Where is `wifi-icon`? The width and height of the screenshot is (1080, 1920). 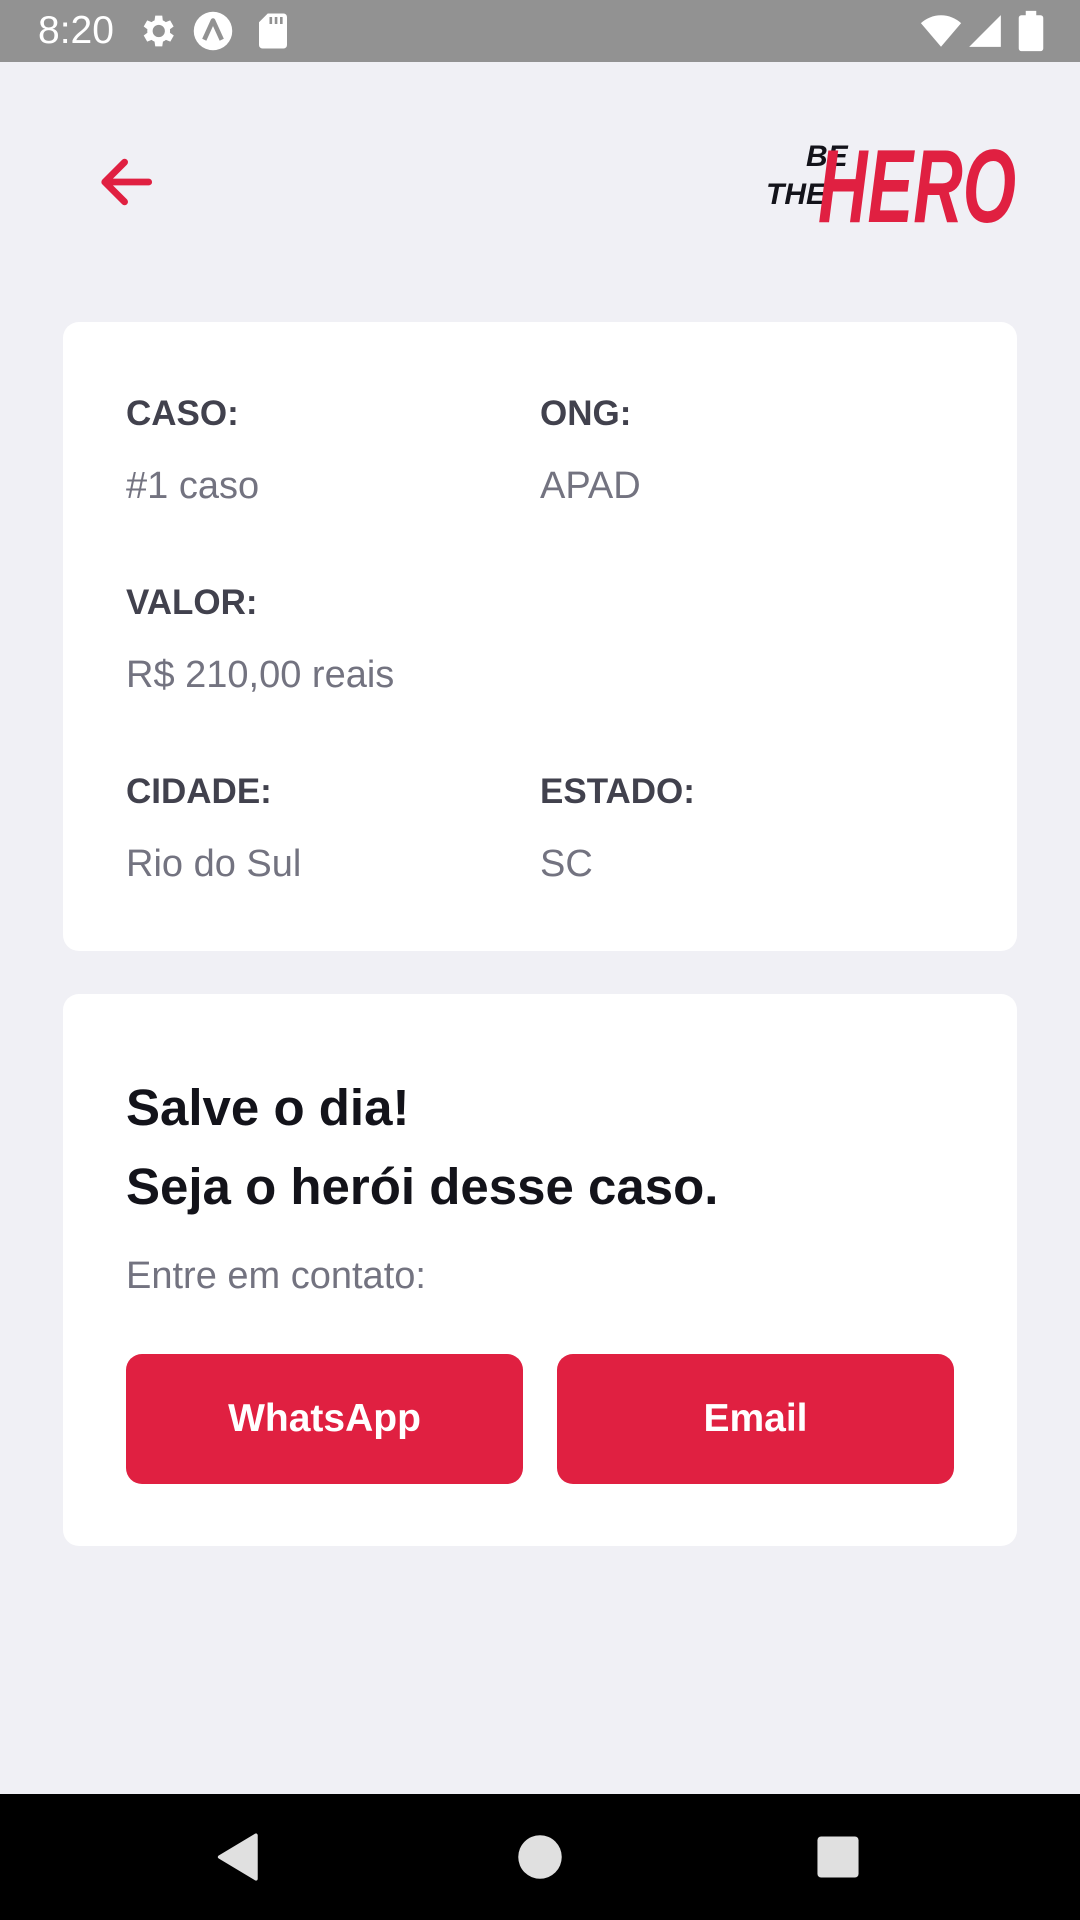
wifi-icon is located at coordinates (941, 31).